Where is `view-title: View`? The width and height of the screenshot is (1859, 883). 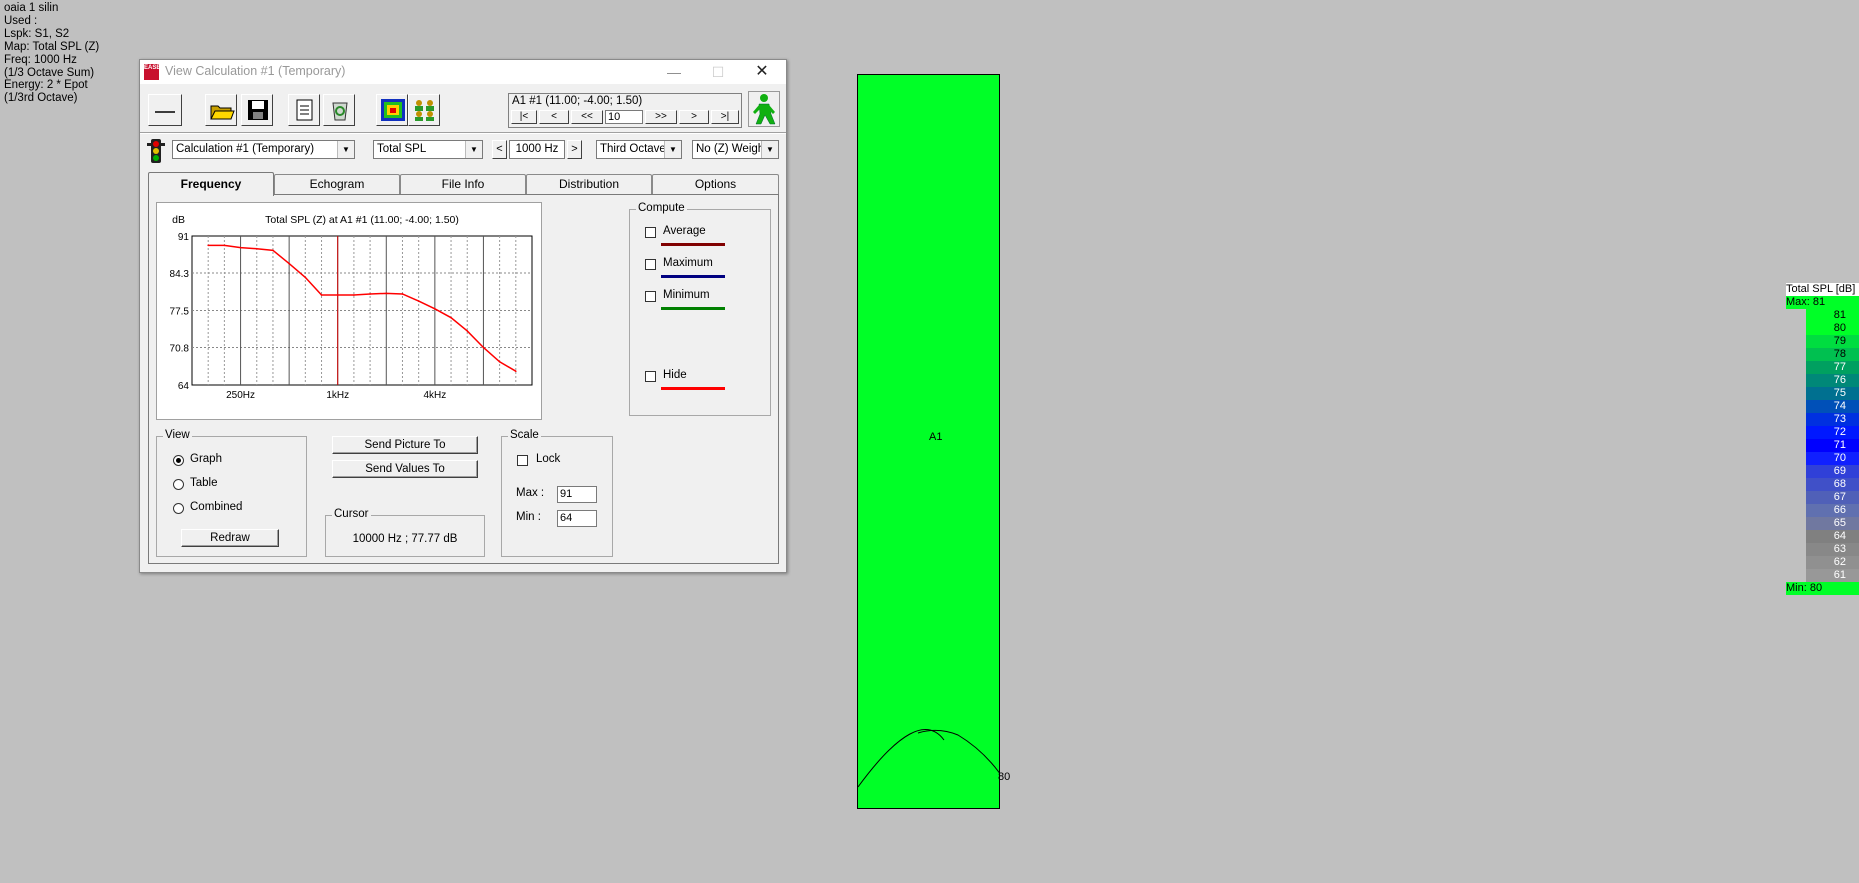
view-title: View is located at coordinates (177, 435).